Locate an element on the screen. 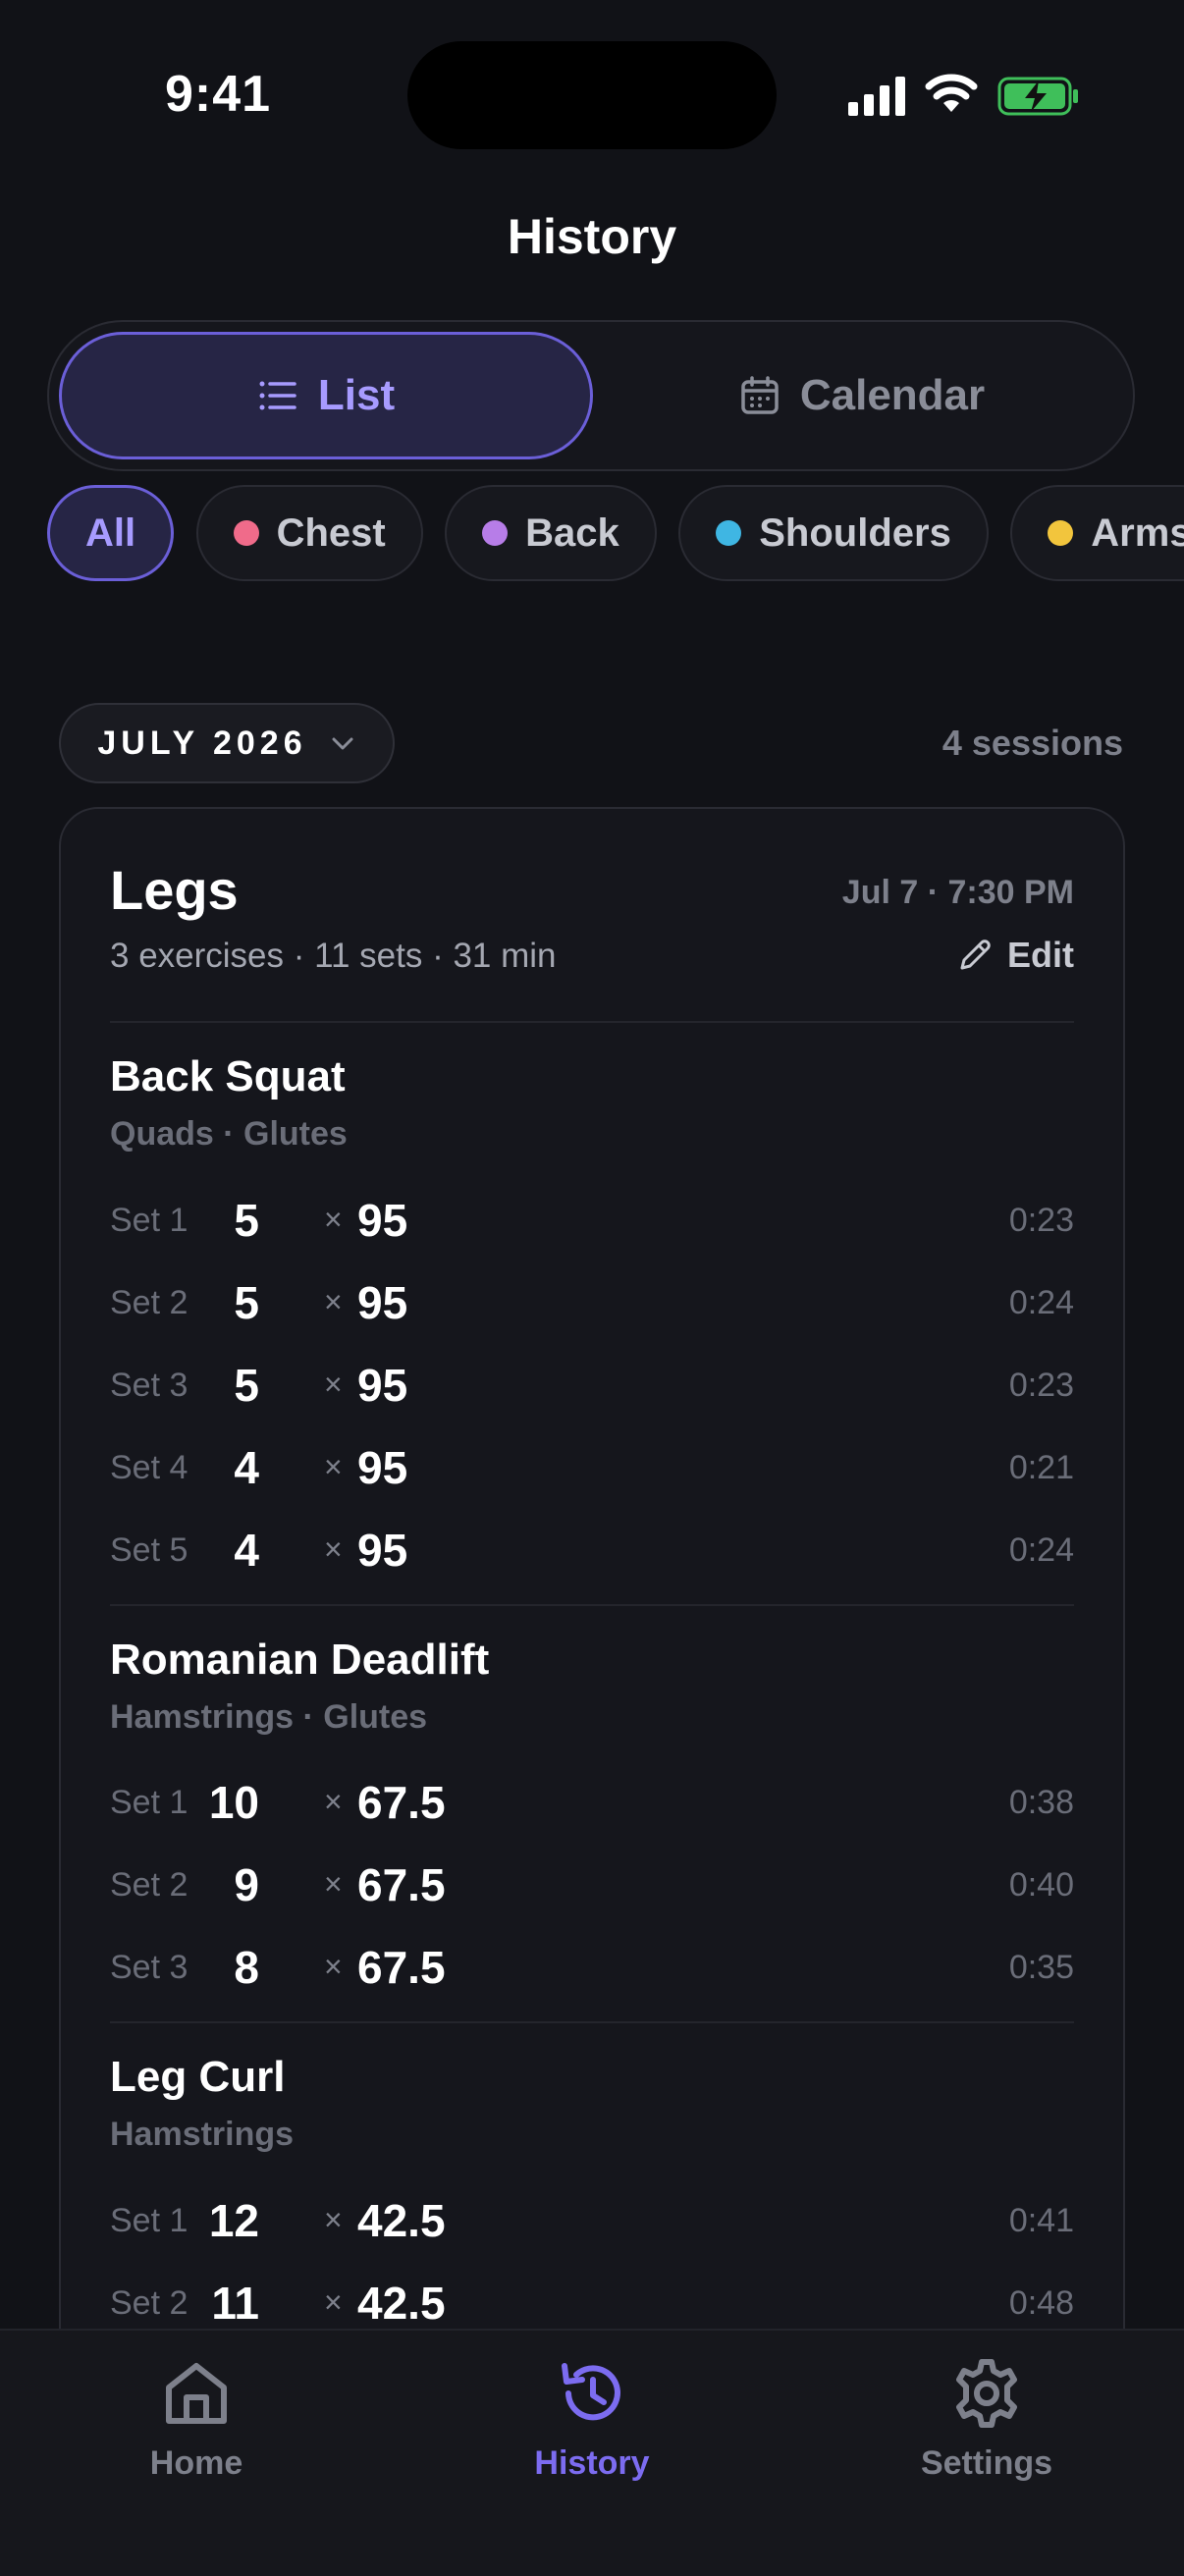 The image size is (1184, 2576). view-toggle: List Calendar is located at coordinates (591, 395).